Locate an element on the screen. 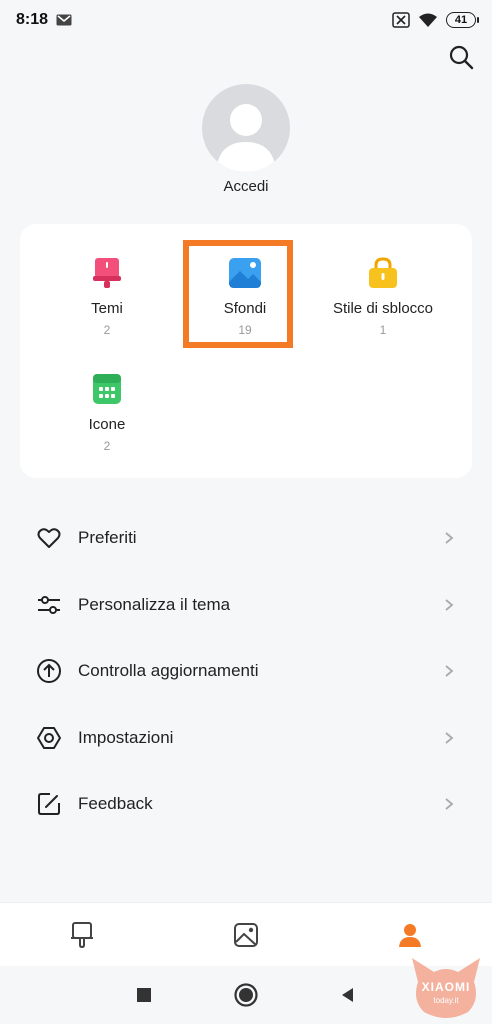 The image size is (492, 1024). profile-tab-icon is located at coordinates (410, 935).